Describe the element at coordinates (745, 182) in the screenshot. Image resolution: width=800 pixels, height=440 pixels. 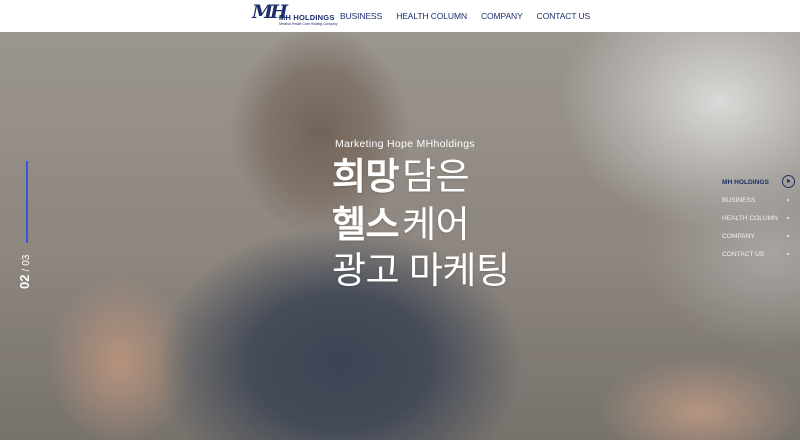
I see `side-menu-label: MH HOLDINGS` at that location.